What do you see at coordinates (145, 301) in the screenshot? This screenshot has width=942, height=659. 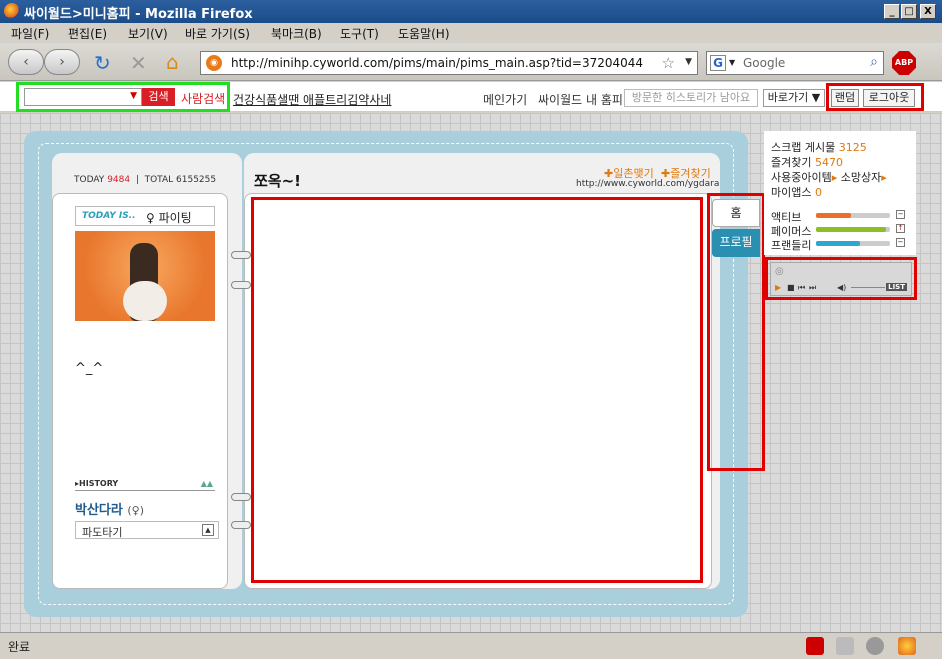 I see `fur-coat` at bounding box center [145, 301].